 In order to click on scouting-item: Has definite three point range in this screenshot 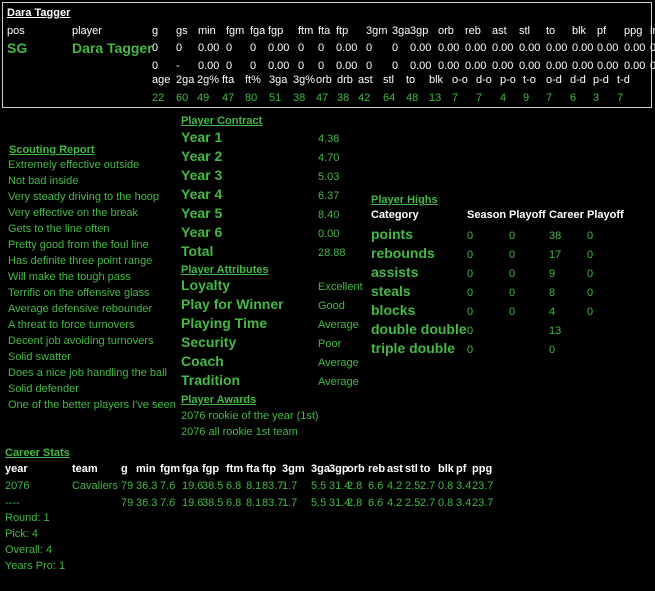, I will do `click(80, 261)`.